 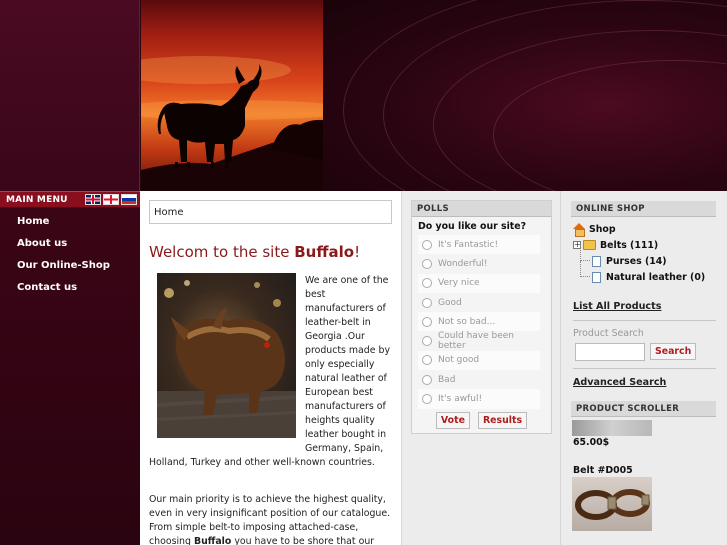 I want to click on product-thumbnail, so click(x=612, y=428).